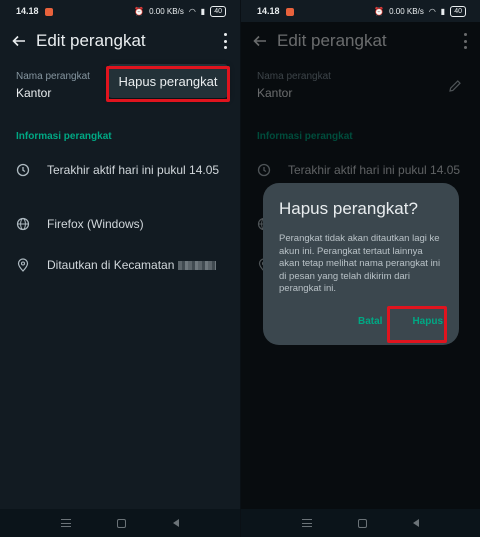 This screenshot has height=537, width=480. Describe the element at coordinates (34, 93) in the screenshot. I see `device-name-value: Kantor` at that location.